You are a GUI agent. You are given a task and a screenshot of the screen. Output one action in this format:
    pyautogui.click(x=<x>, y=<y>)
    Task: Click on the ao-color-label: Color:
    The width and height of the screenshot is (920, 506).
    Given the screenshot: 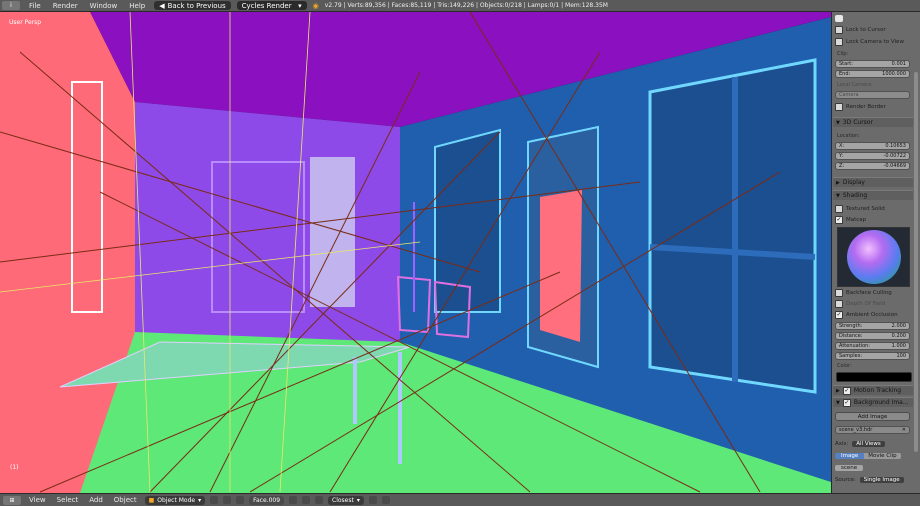 What is the action you would take?
    pyautogui.click(x=844, y=366)
    